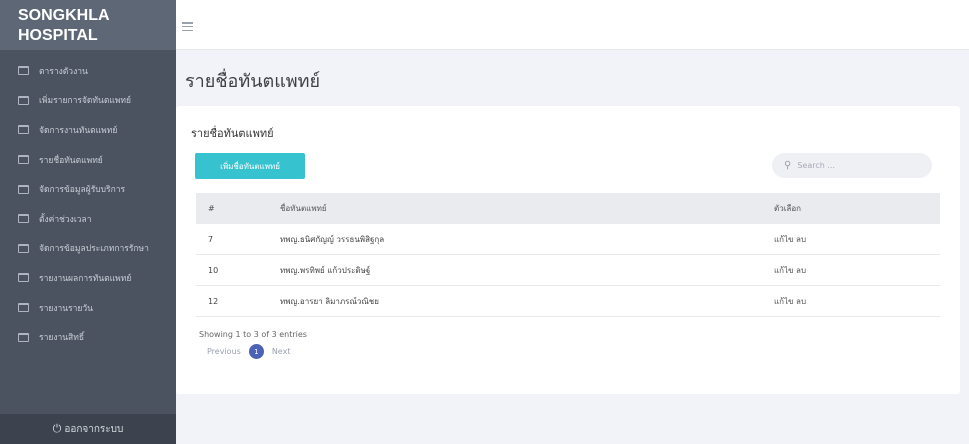 Image resolution: width=969 pixels, height=444 pixels. I want to click on sidebar-item-daily-report: รายงานรายวัน, so click(88, 308).